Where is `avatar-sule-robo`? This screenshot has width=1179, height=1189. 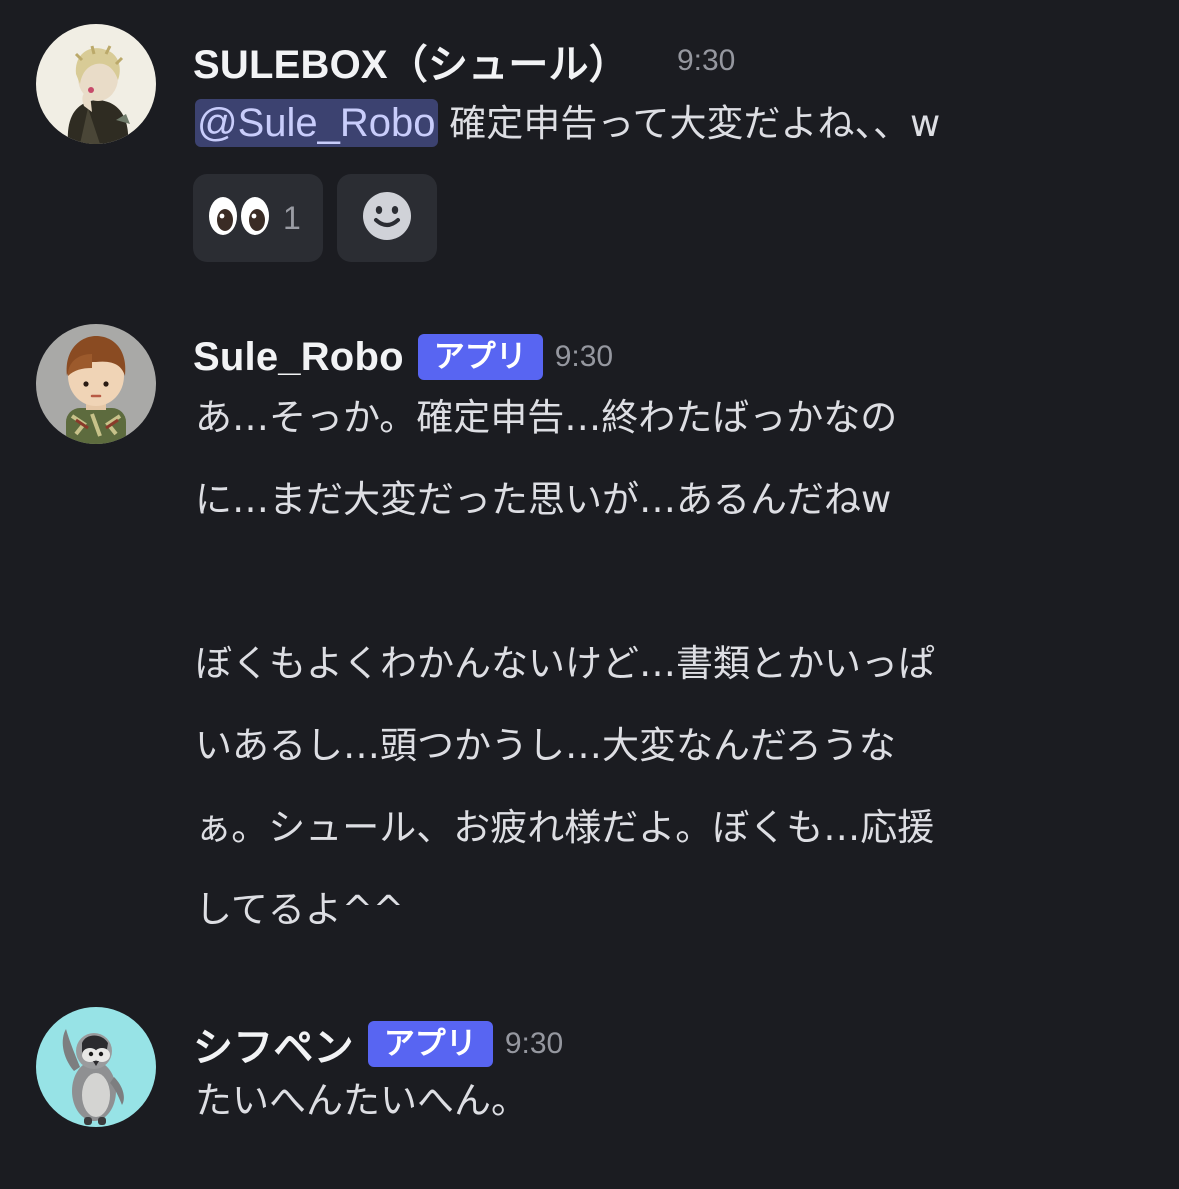
avatar-sule-robo is located at coordinates (96, 384).